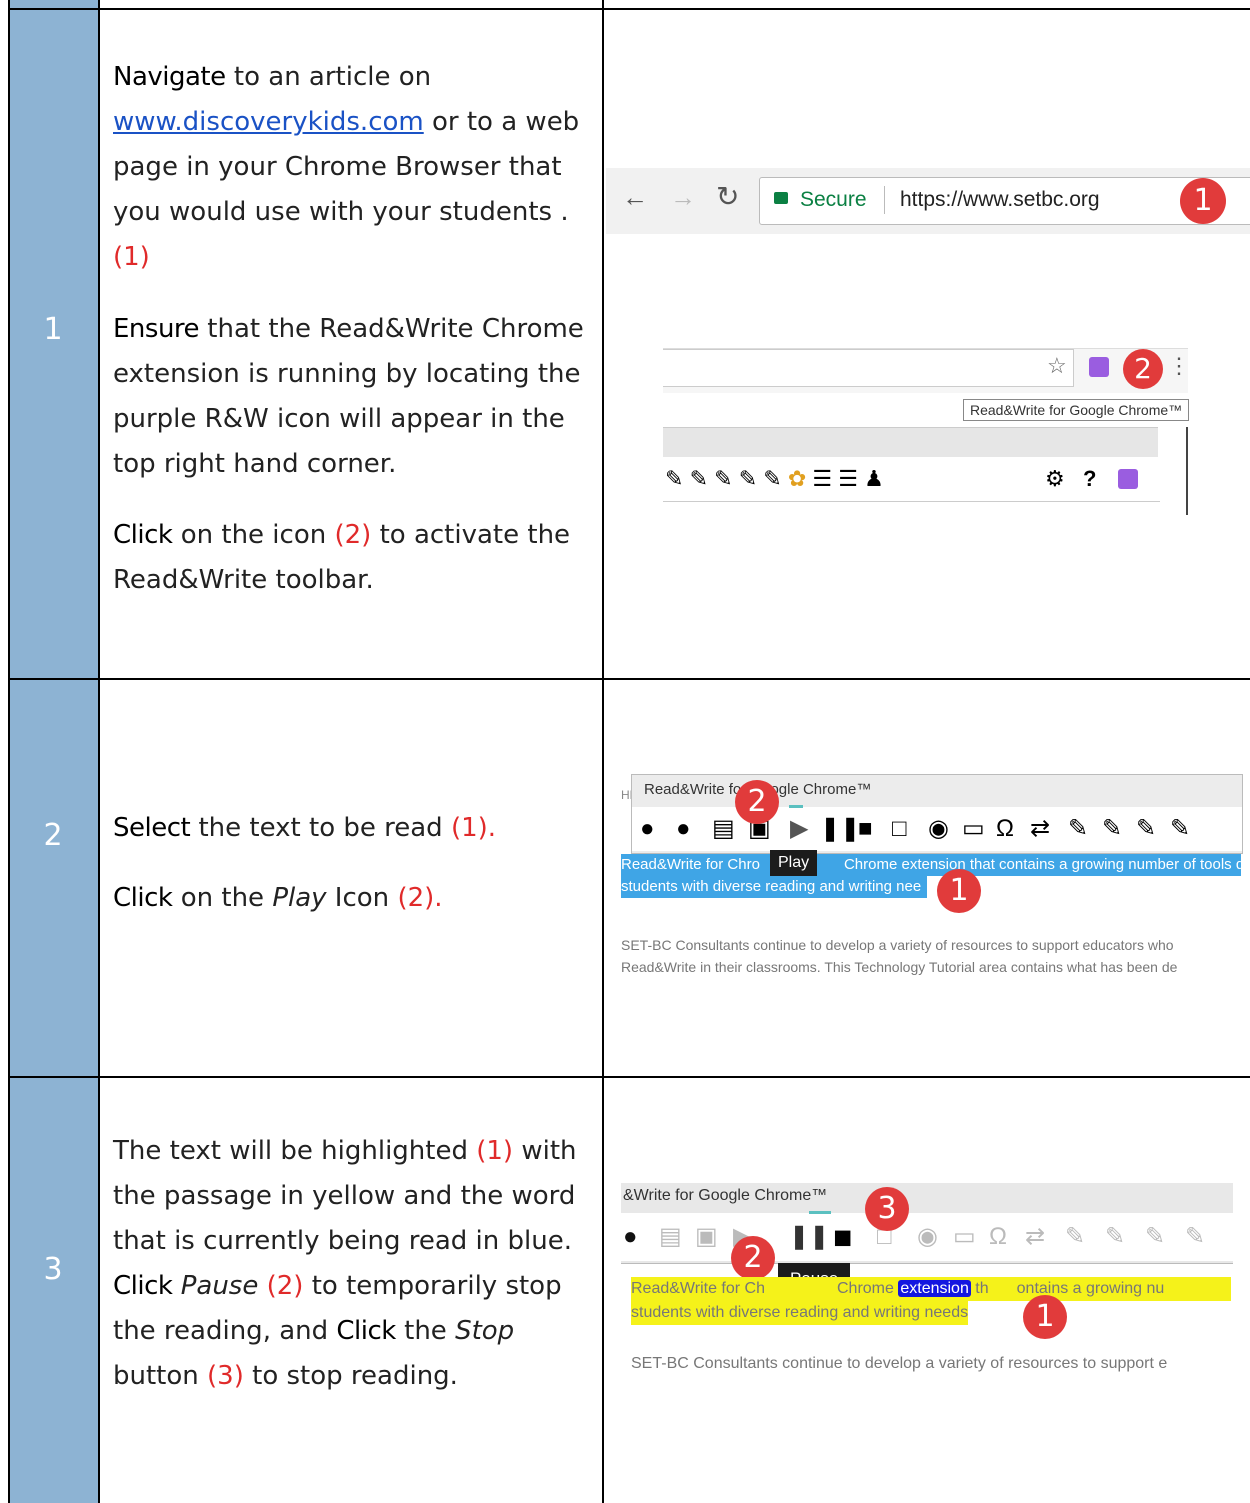 The image size is (1250, 1503). Describe the element at coordinates (156, 329) in the screenshot. I see `keyword: Ensure` at that location.